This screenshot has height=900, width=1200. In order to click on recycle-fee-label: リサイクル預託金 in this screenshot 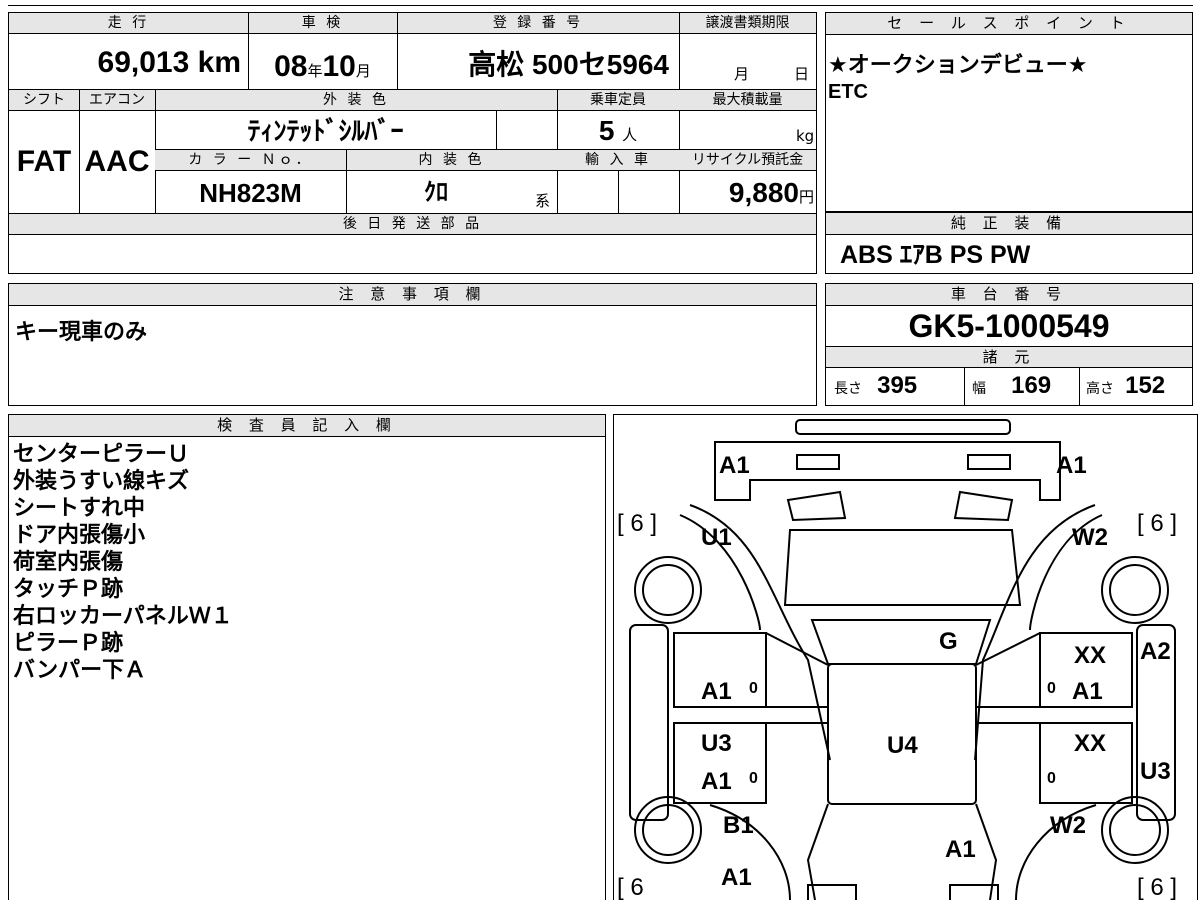, I will do `click(747, 160)`.